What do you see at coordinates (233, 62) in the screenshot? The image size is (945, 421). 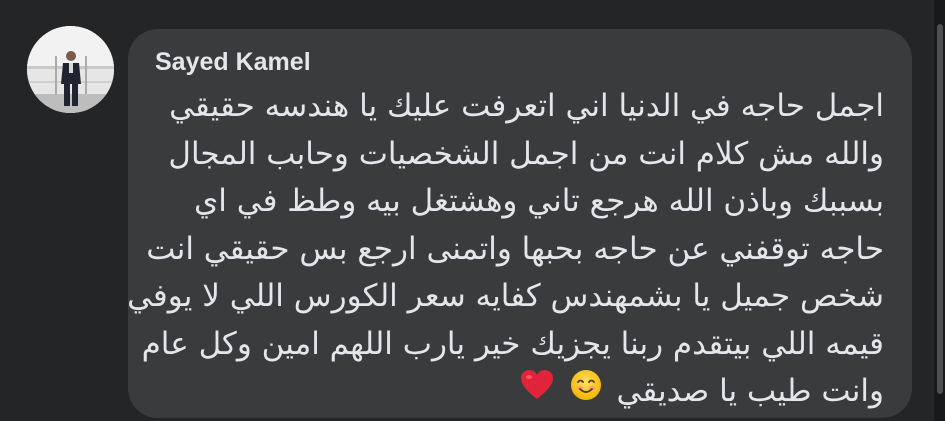 I see `comment-author-name: Sayed Kamel` at bounding box center [233, 62].